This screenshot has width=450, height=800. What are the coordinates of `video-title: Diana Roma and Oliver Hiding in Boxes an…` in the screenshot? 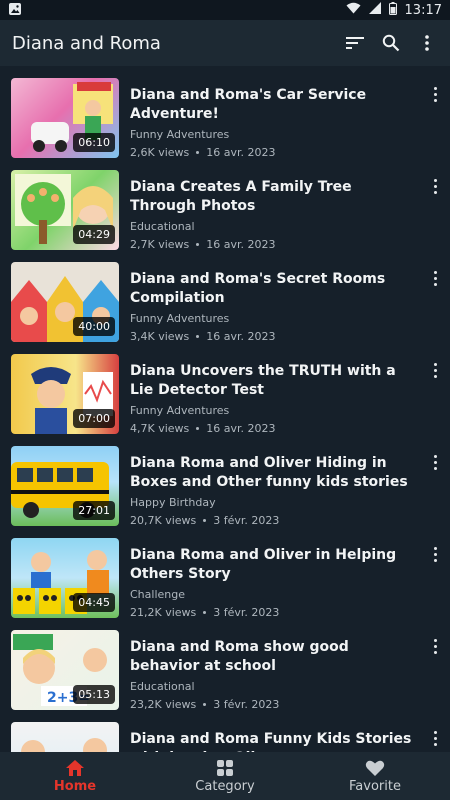 It's located at (272, 473).